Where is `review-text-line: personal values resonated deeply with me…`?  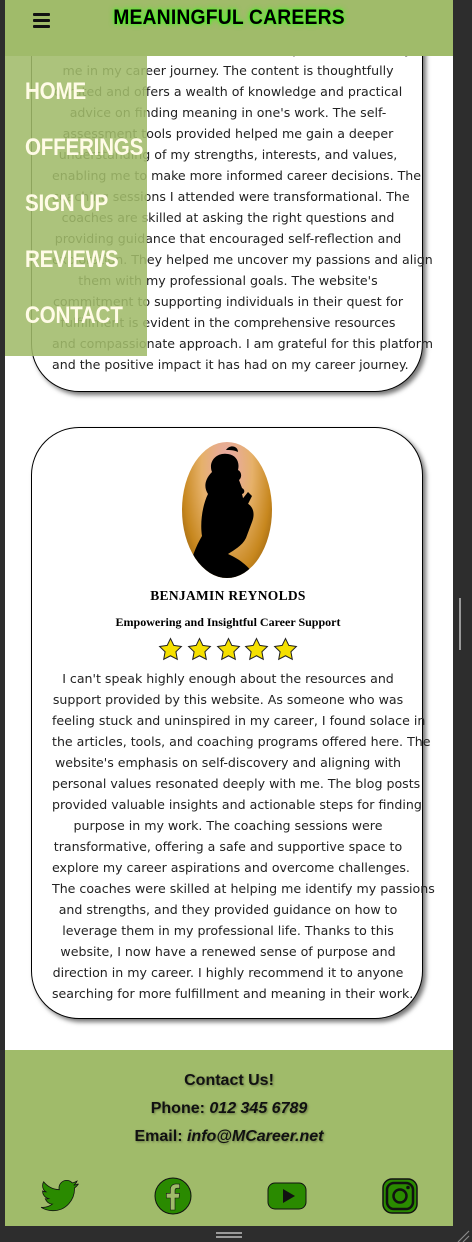
review-text-line: personal values resonated deeply with me… is located at coordinates (236, 783).